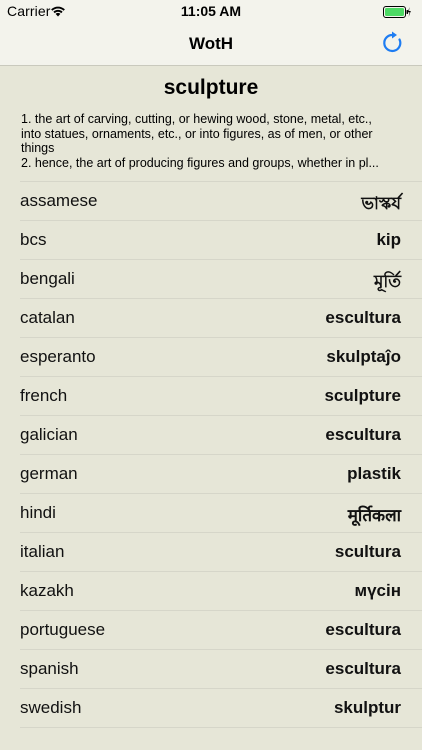 Image resolution: width=422 pixels, height=750 pixels. What do you see at coordinates (387, 281) in the screenshot?
I see `translated-word: মূর্তি` at bounding box center [387, 281].